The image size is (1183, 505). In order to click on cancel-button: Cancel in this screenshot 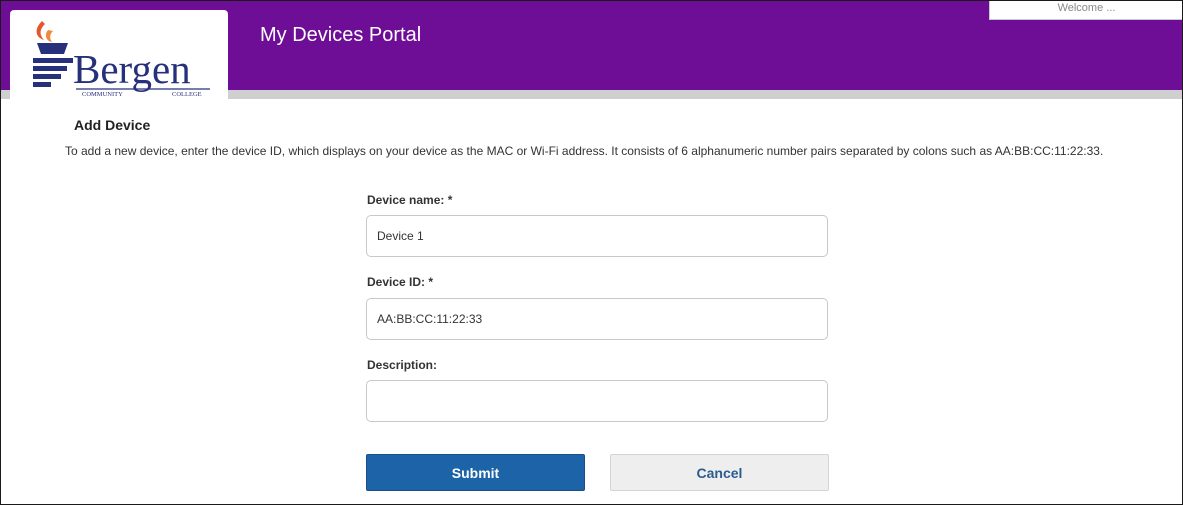, I will do `click(719, 472)`.